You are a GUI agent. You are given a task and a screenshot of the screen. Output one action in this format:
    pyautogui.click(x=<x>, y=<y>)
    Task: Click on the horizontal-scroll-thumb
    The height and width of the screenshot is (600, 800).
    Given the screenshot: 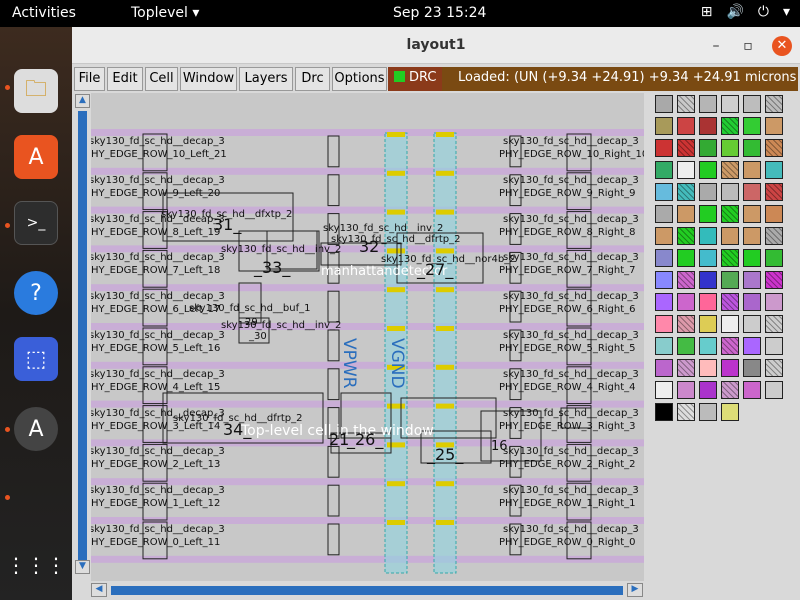 What is the action you would take?
    pyautogui.click(x=367, y=590)
    